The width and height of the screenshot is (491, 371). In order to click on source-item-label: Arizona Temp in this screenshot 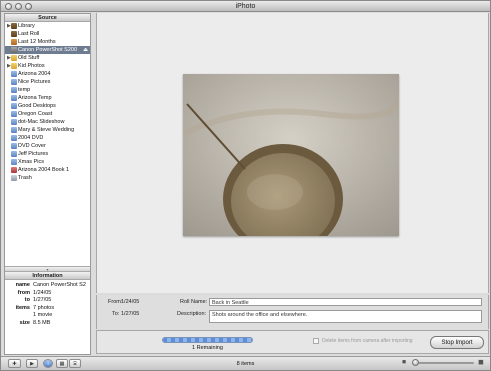, I will do `click(35, 98)`.